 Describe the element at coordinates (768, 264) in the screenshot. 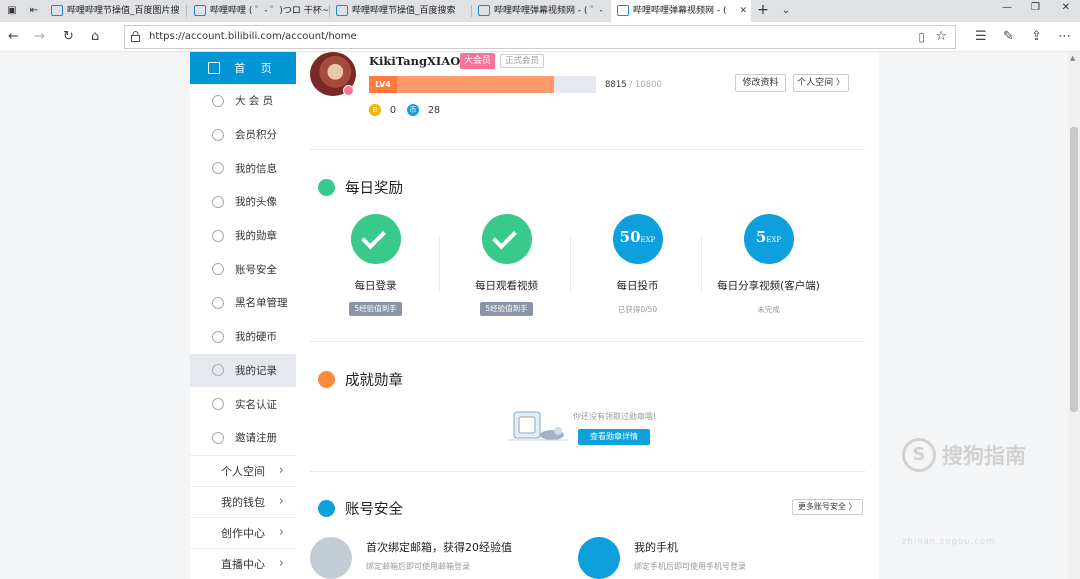

I see `reward-daily-share: 5EXP 每日分享视频(客户端) 未完成` at that location.